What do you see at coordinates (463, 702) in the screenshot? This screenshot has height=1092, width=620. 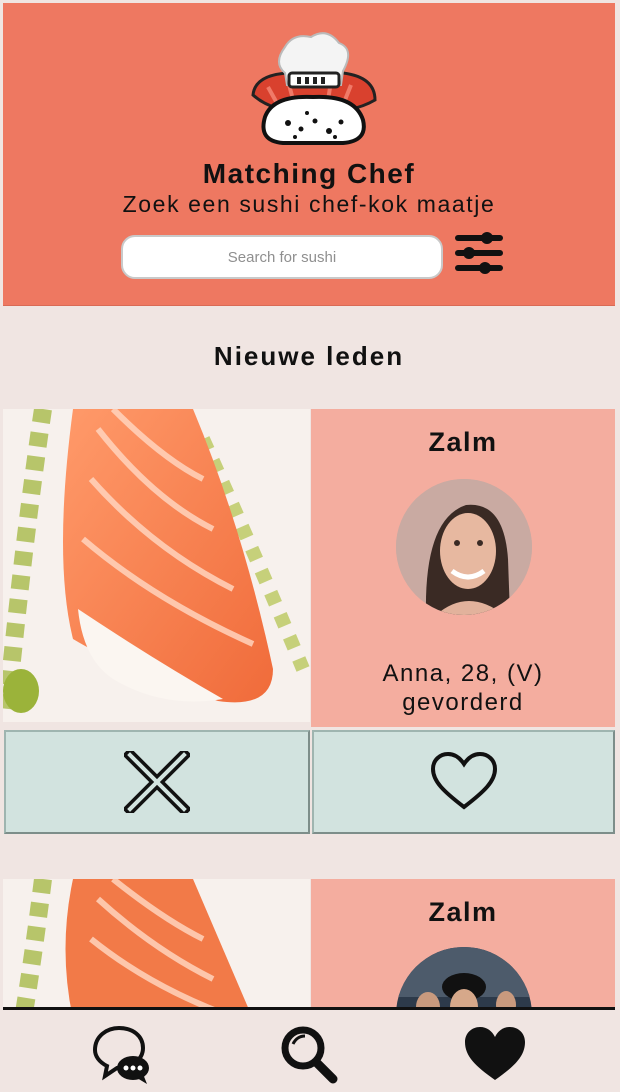 I see `member-level: gevorderd` at bounding box center [463, 702].